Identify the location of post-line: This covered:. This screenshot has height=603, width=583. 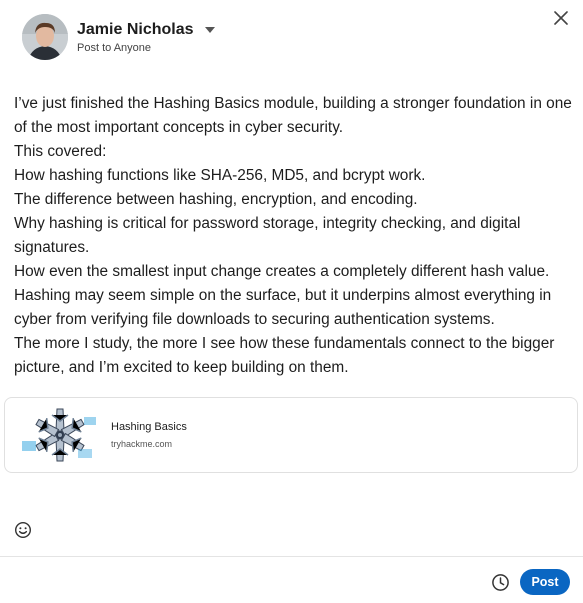
(60, 151).